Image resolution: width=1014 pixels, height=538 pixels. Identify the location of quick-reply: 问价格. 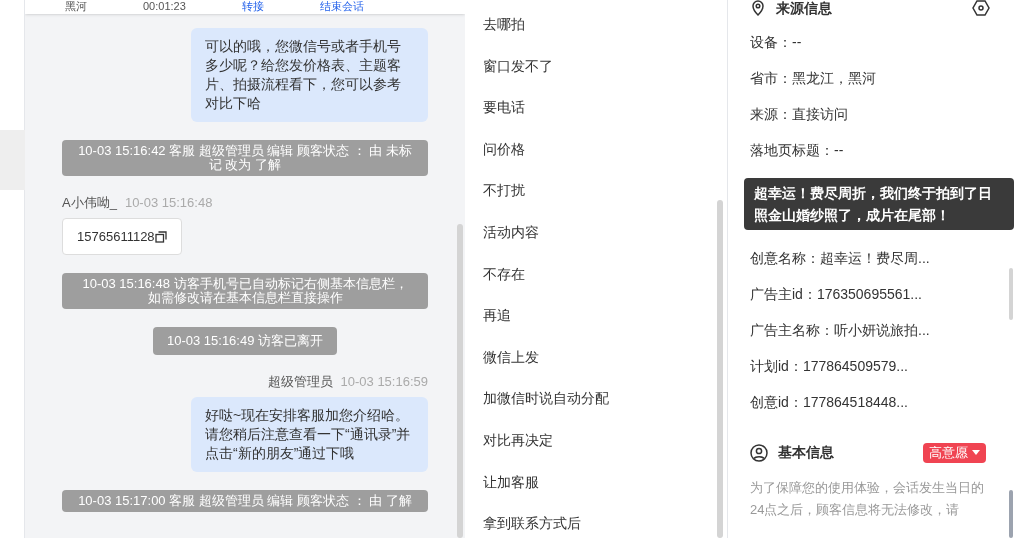
(504, 159).